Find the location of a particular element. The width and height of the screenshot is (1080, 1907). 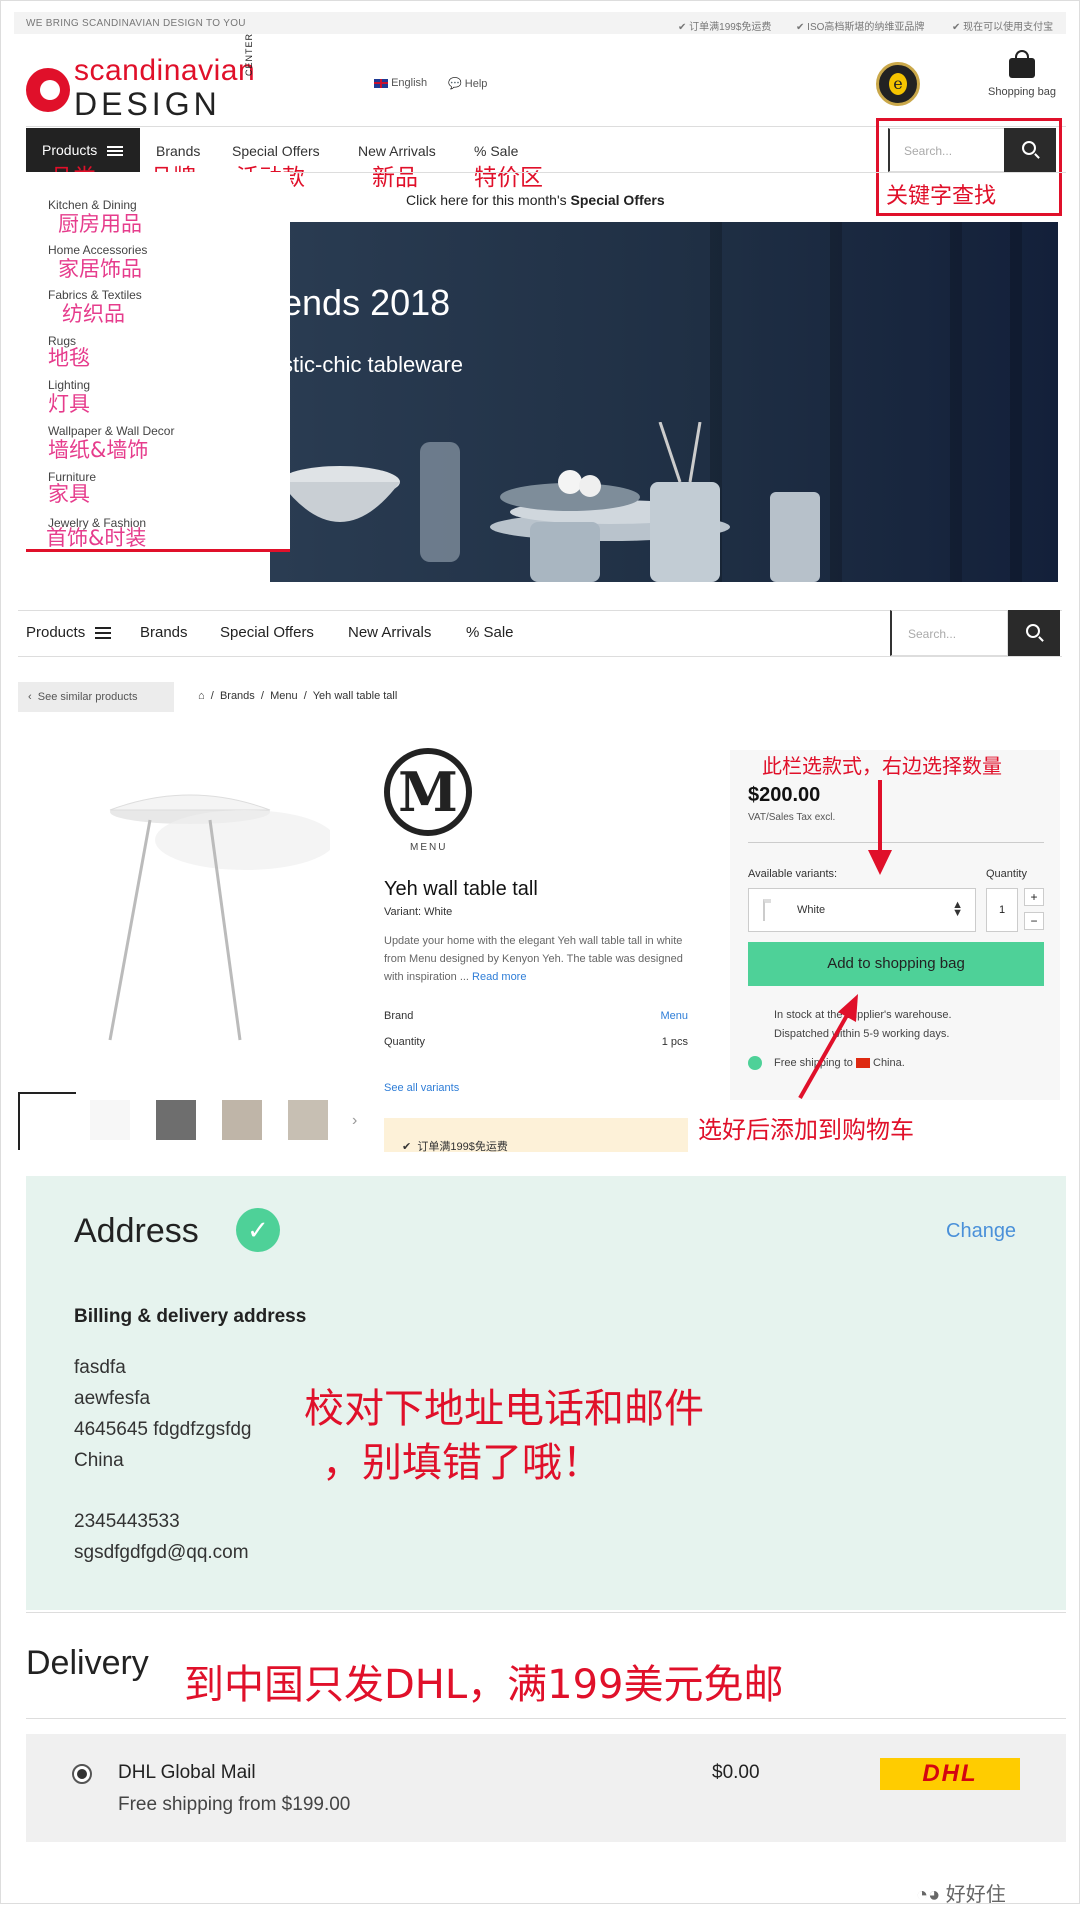

change-address-link: Change is located at coordinates (981, 1231).